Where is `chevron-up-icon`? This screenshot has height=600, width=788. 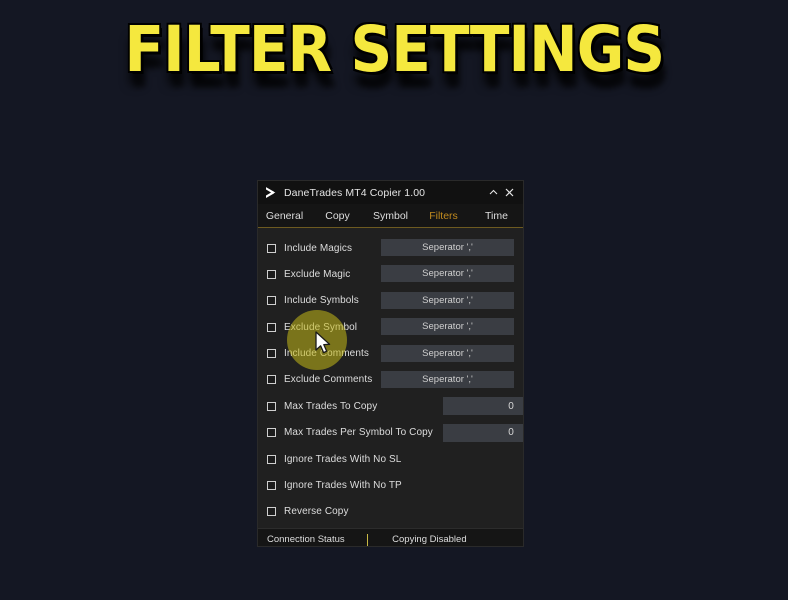 chevron-up-icon is located at coordinates (493, 192).